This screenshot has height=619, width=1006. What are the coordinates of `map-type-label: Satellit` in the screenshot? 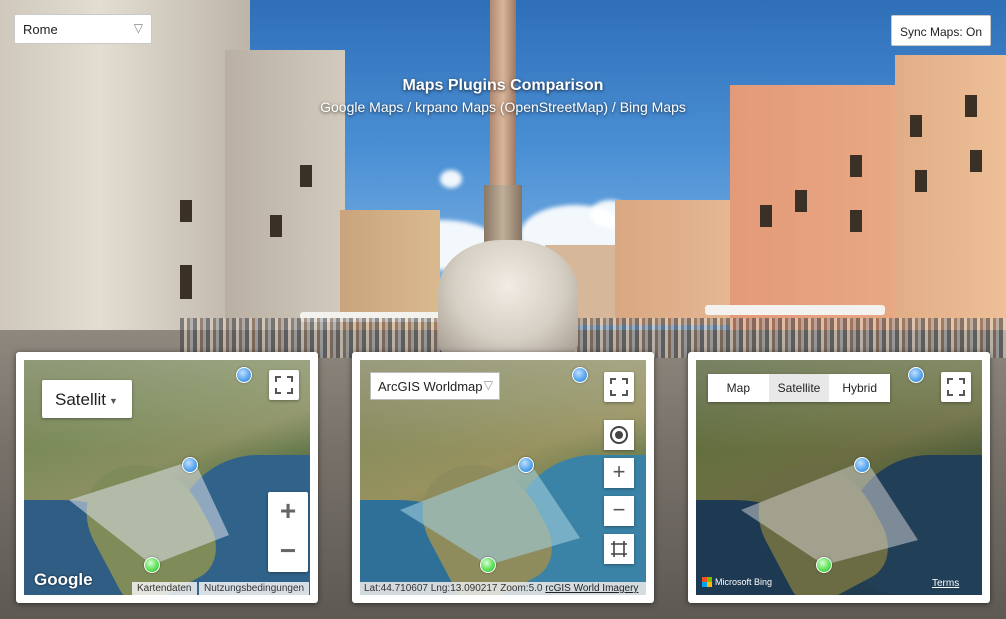 It's located at (81, 399).